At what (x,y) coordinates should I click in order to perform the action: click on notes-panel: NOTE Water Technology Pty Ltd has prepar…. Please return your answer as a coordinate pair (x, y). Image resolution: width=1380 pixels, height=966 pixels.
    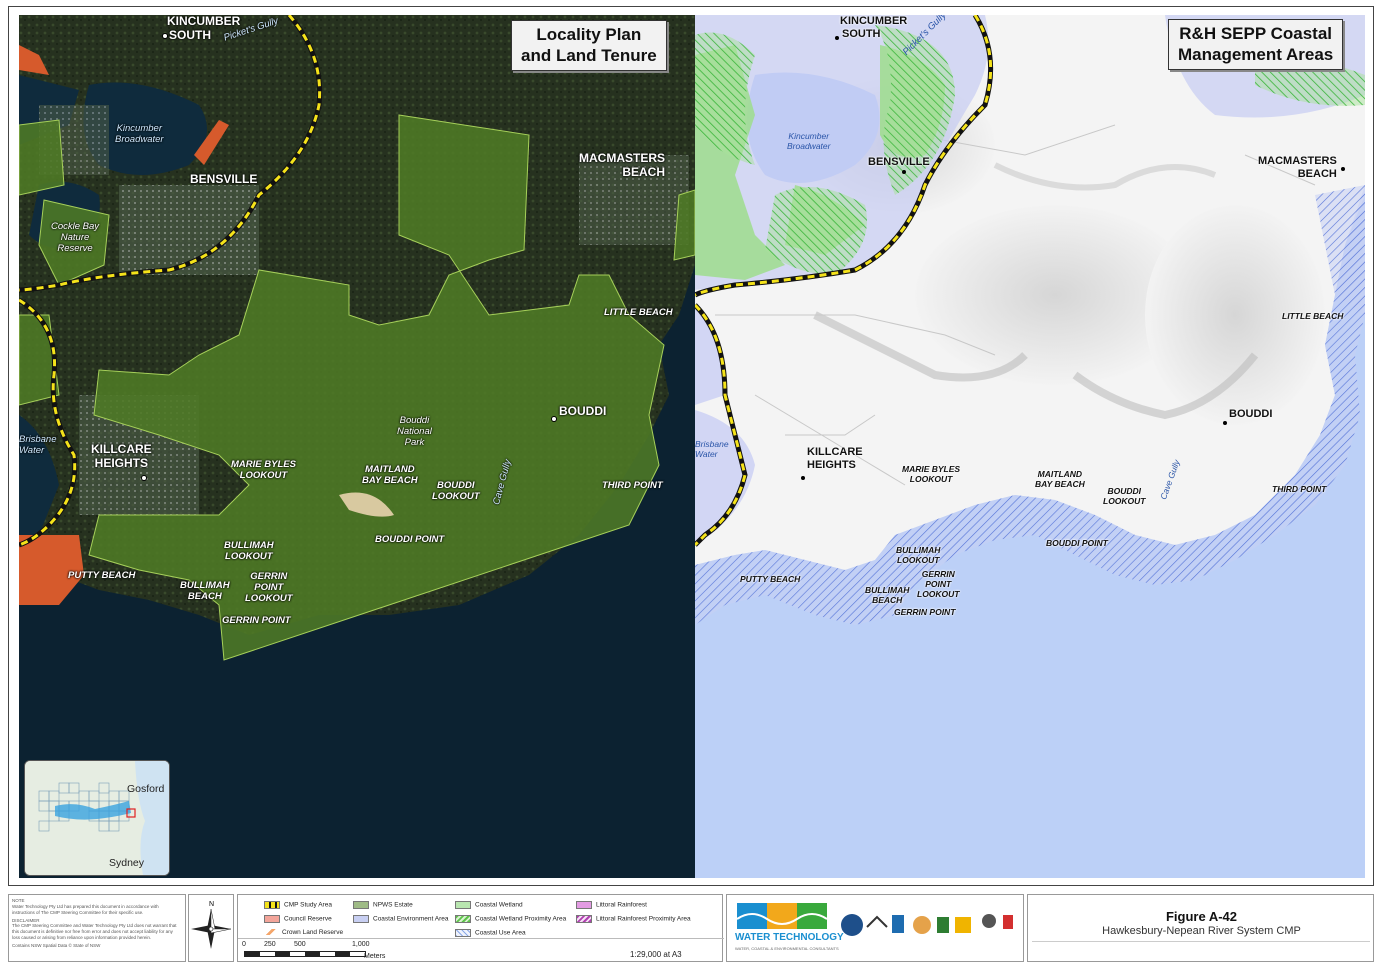
    Looking at the image, I should click on (97, 928).